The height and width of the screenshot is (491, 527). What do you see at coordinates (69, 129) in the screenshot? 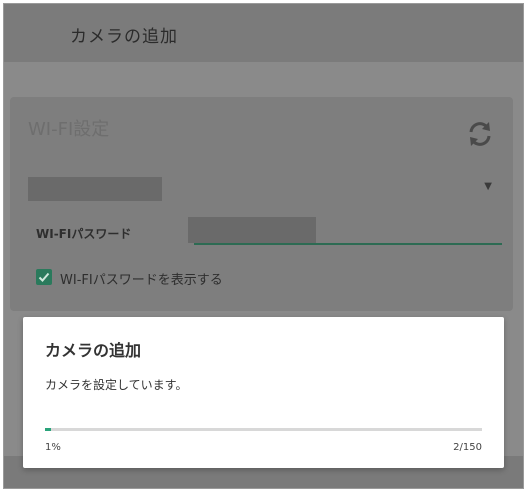
I see `wifi-settings-title: WI-FI設定` at bounding box center [69, 129].